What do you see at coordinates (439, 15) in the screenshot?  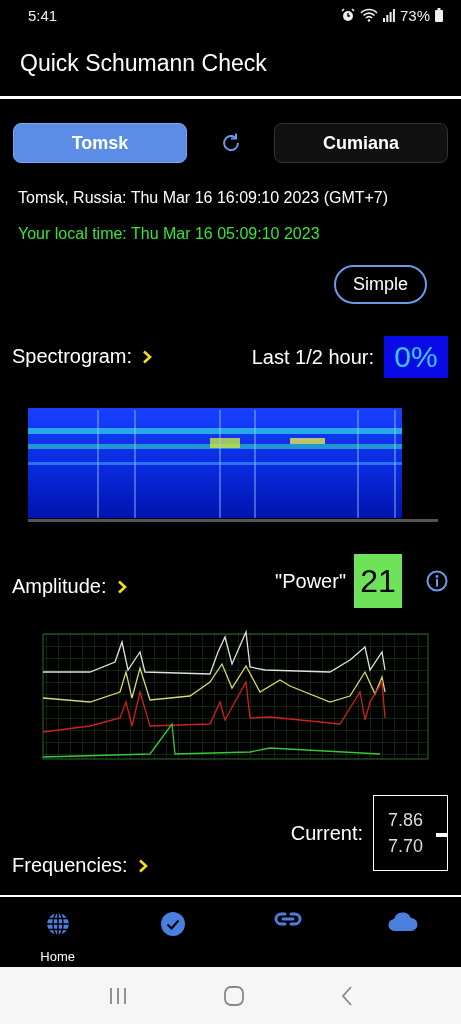 I see `battery-icon` at bounding box center [439, 15].